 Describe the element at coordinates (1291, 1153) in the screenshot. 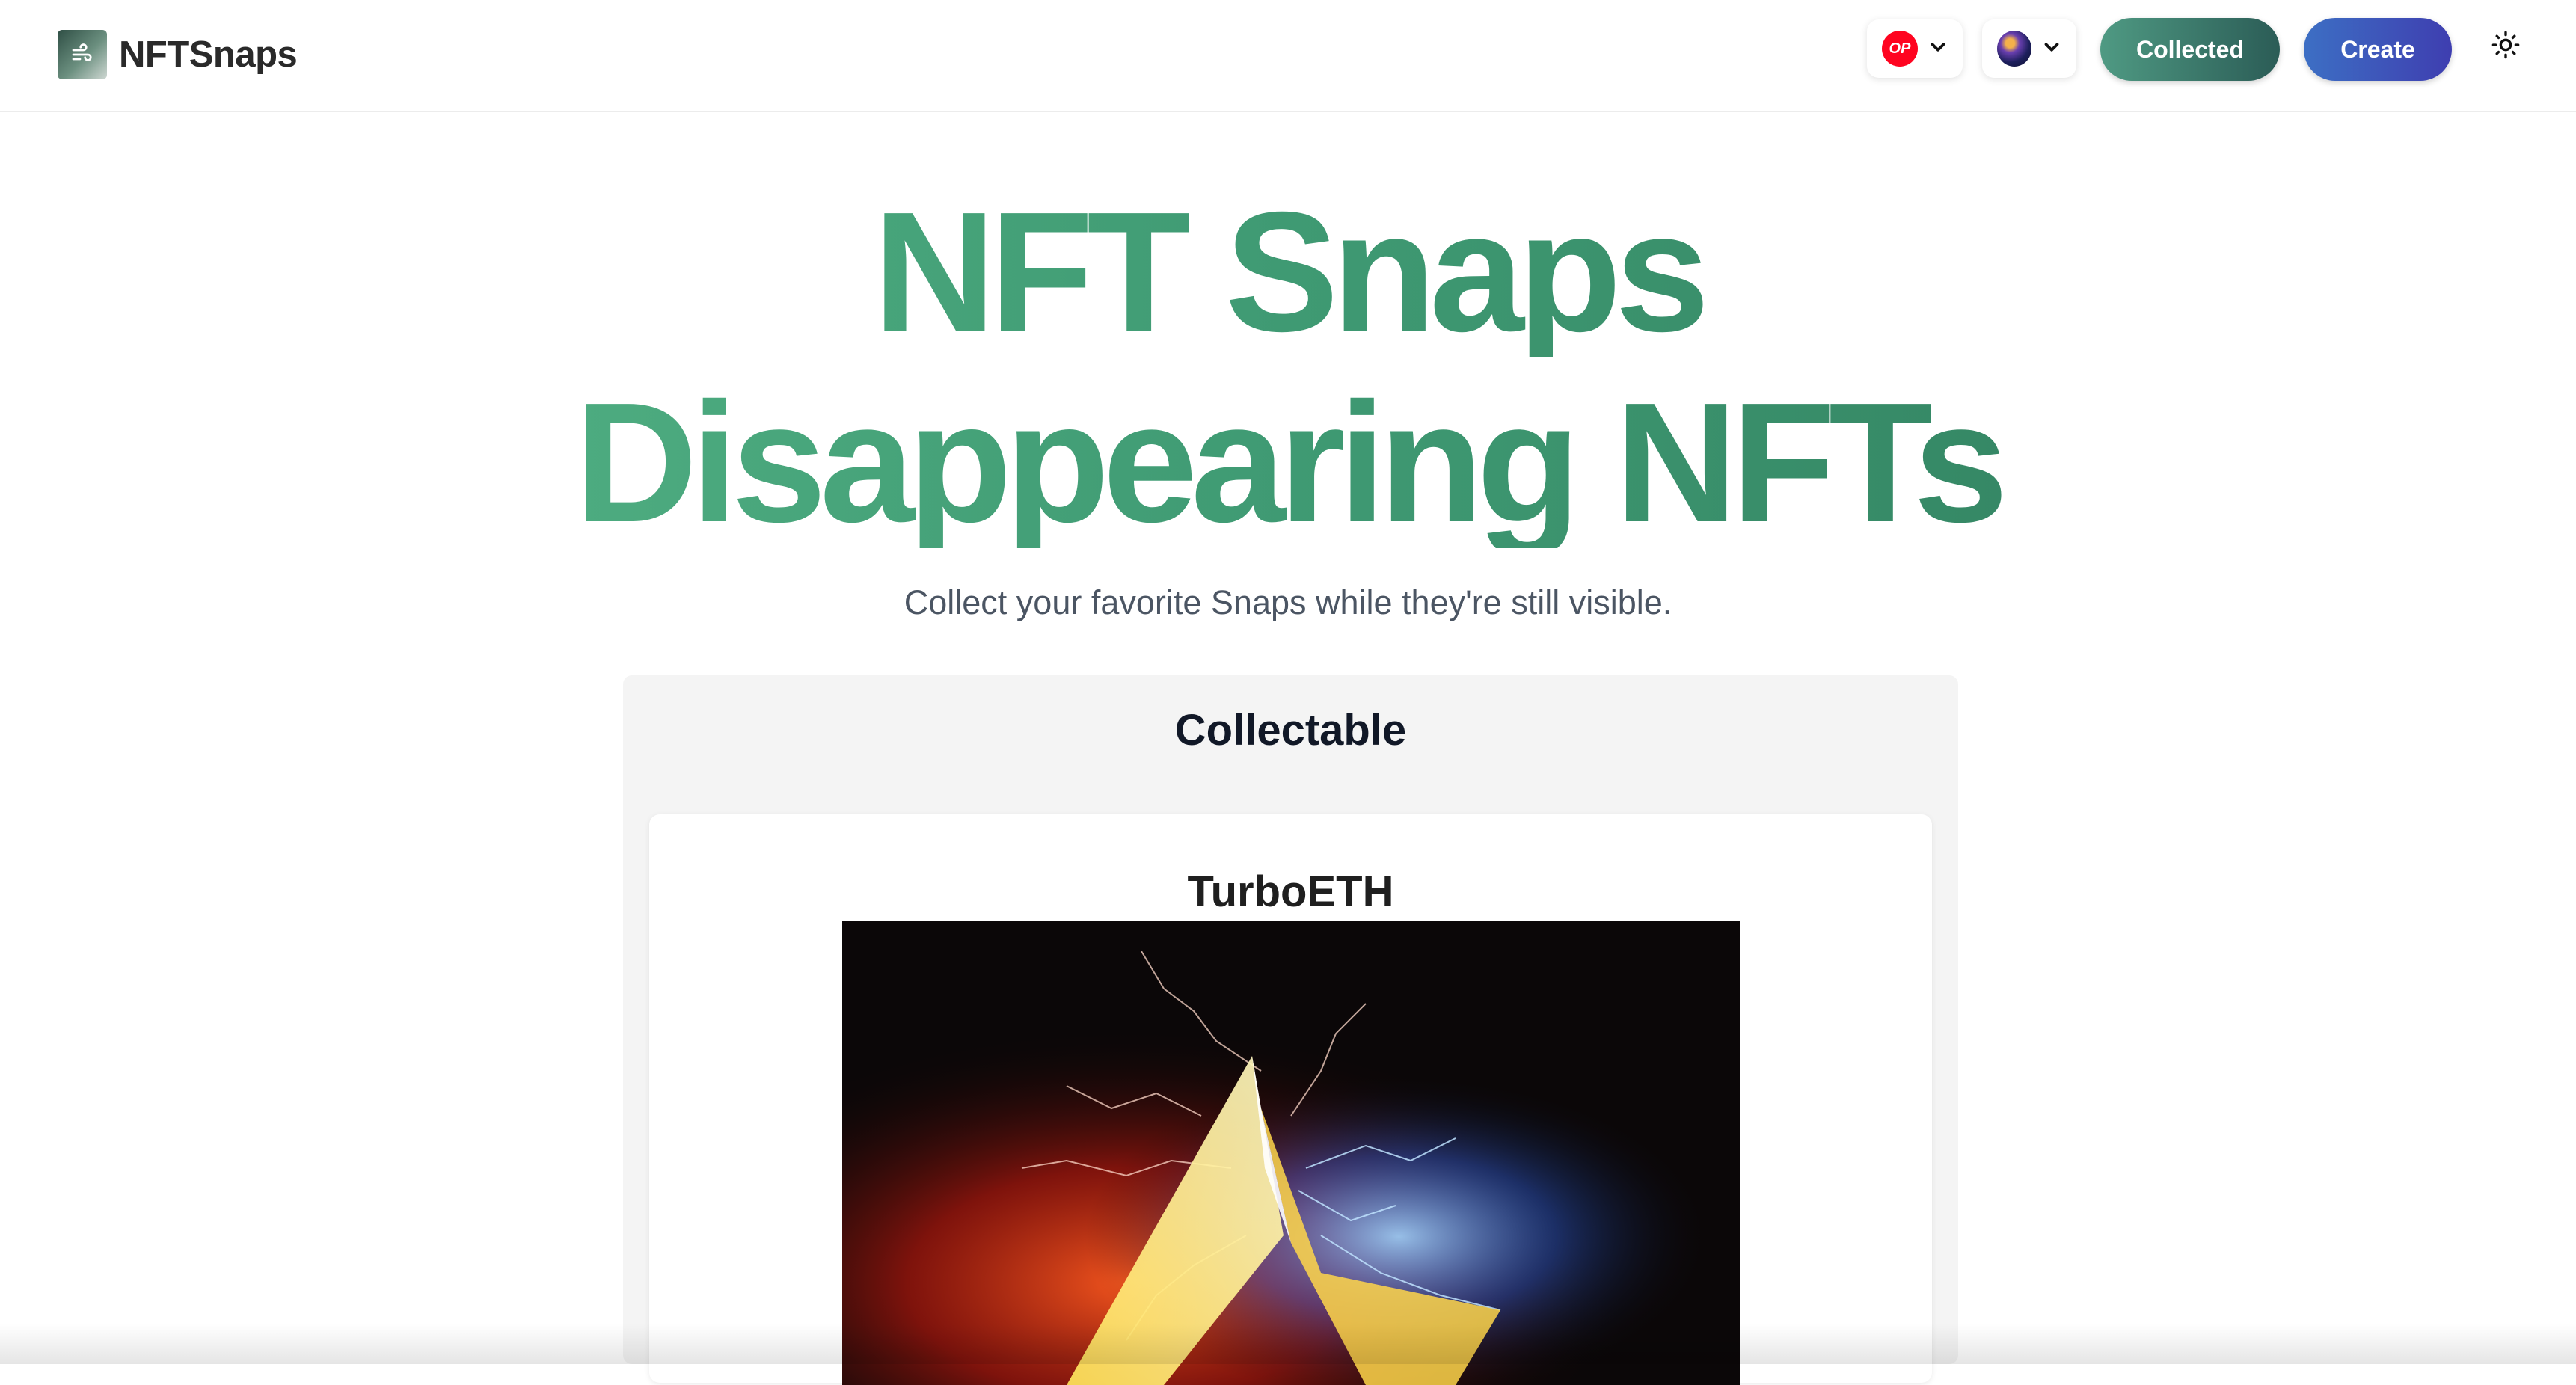

I see `nft-image` at that location.